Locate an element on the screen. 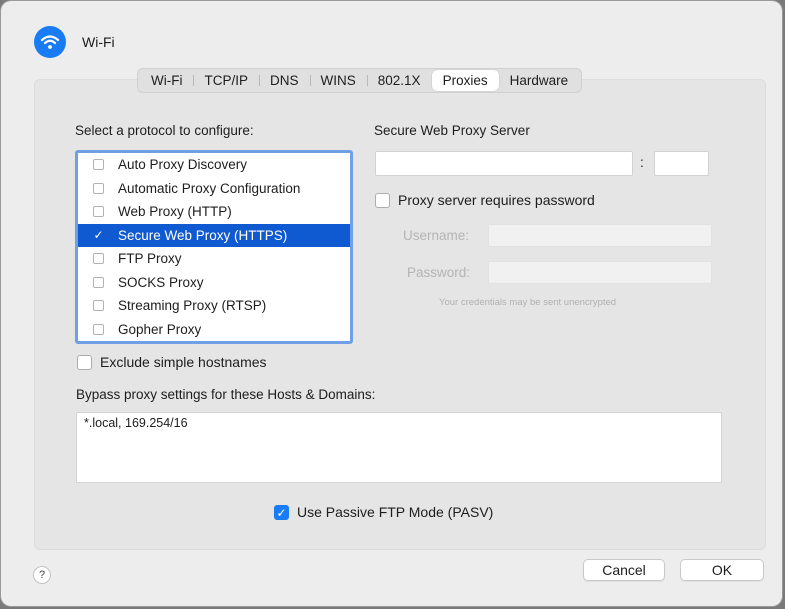  sheet-title: Wi-Fi is located at coordinates (98, 42).